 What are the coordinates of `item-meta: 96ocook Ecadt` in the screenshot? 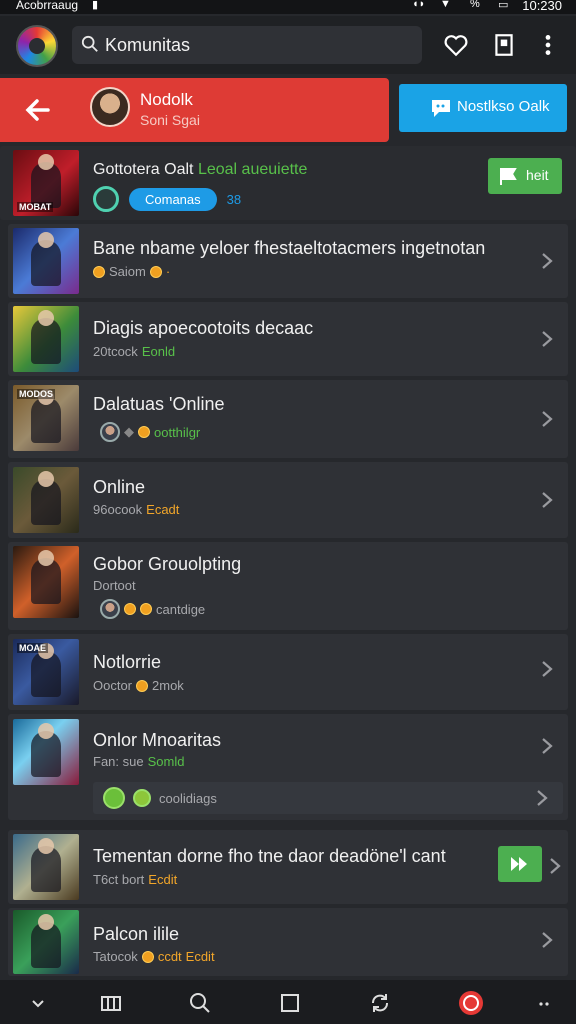 It's located at (136, 509).